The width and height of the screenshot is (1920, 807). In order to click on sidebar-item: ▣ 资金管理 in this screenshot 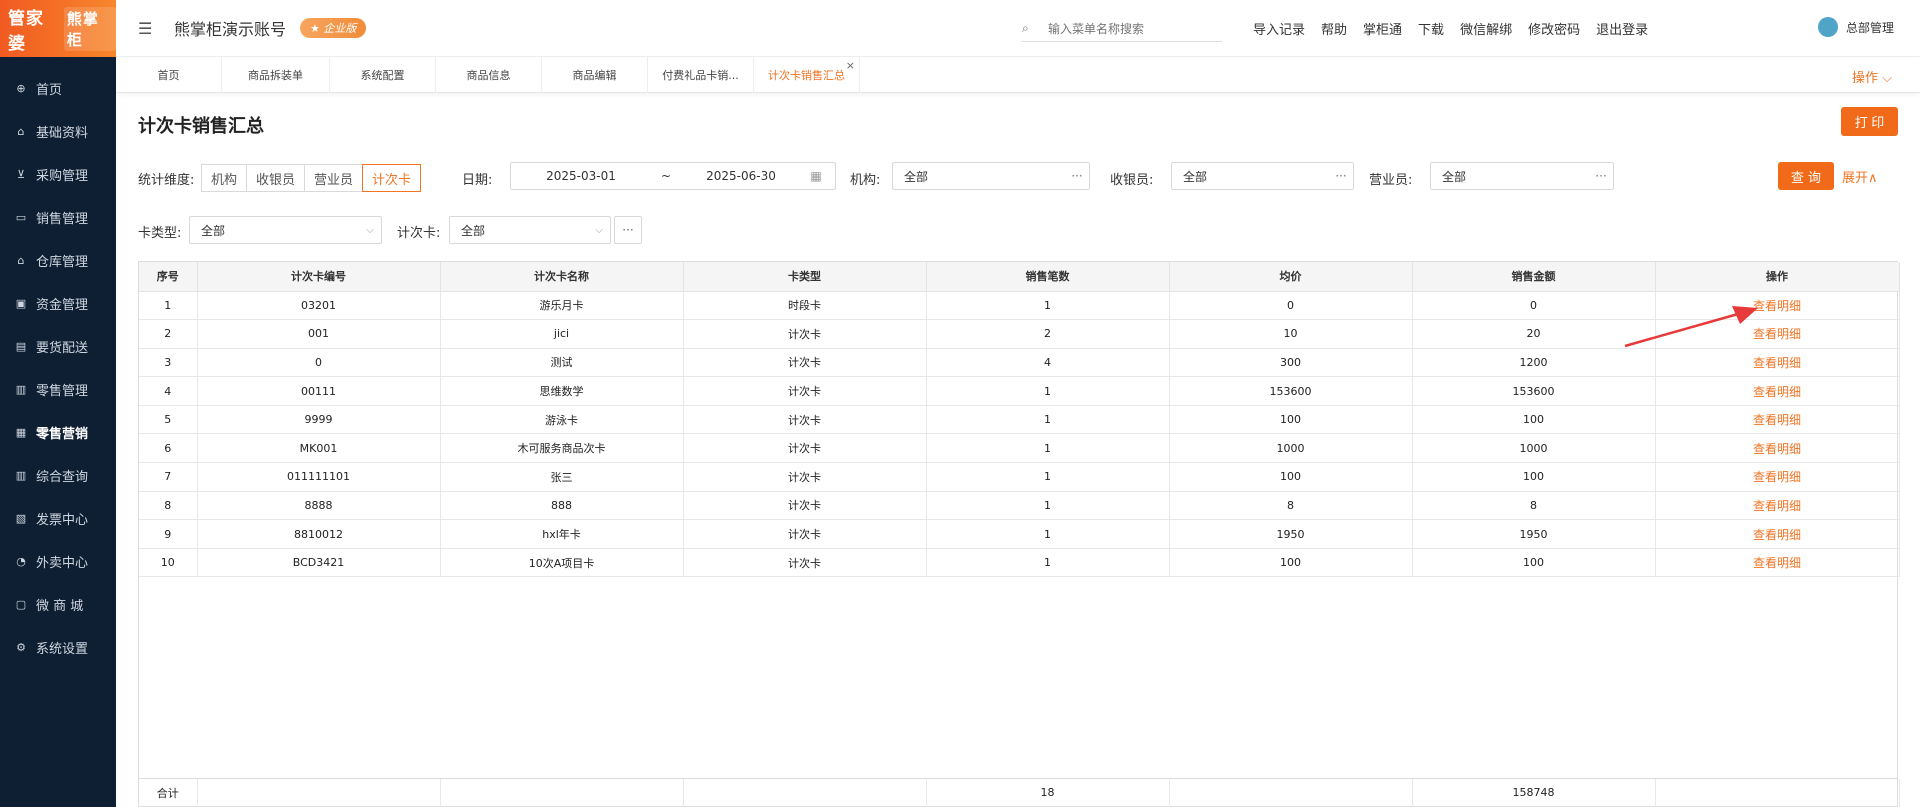, I will do `click(58, 303)`.